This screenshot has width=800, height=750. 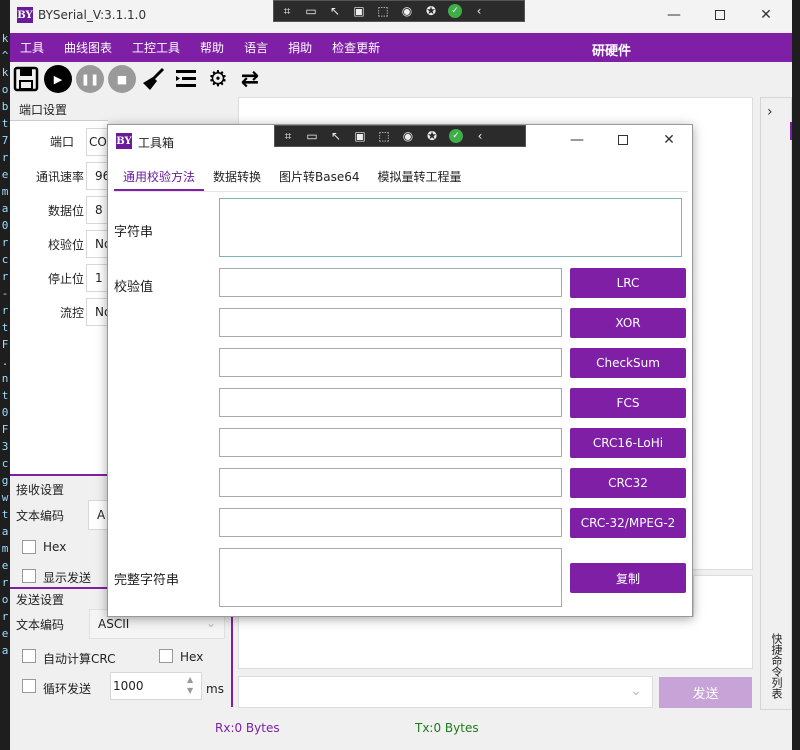 What do you see at coordinates (774, 666) in the screenshot?
I see `shortcut-list-label: 快捷命令列表` at bounding box center [774, 666].